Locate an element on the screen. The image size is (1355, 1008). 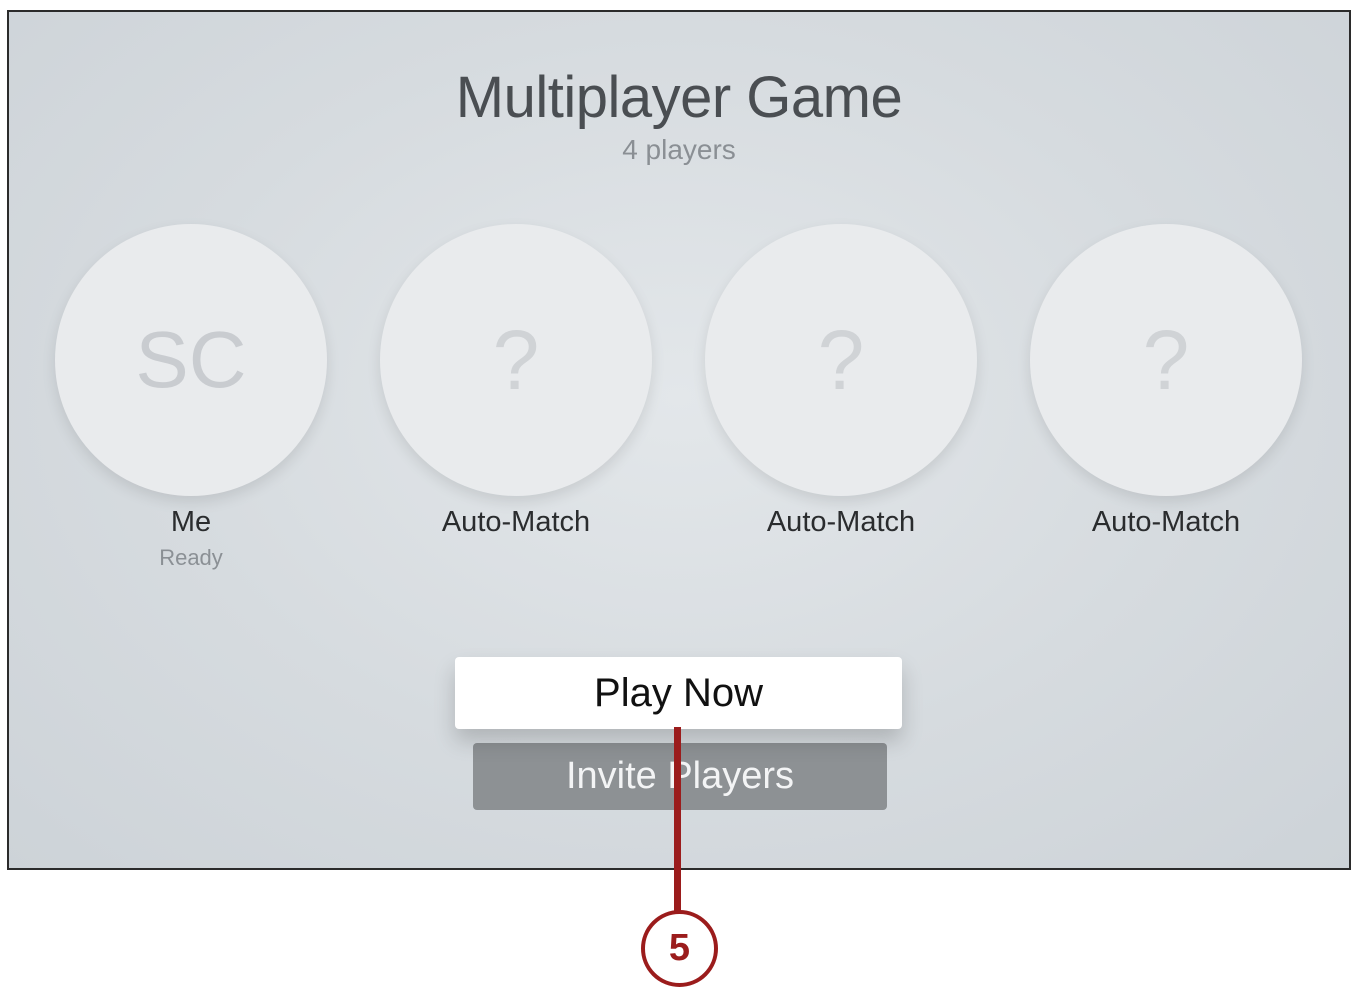
player-status: Ready is located at coordinates (191, 557).